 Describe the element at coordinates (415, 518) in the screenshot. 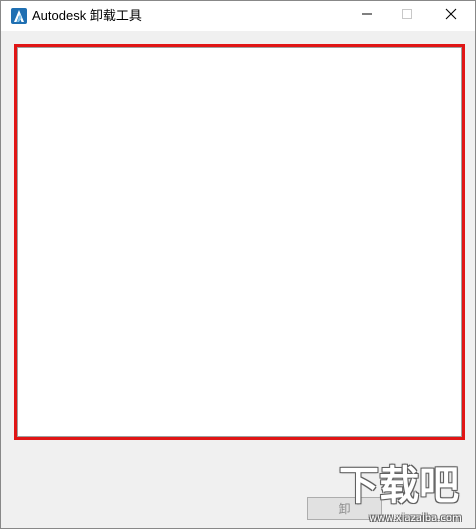

I see `watermark-url: www.xiazaiba.com` at that location.